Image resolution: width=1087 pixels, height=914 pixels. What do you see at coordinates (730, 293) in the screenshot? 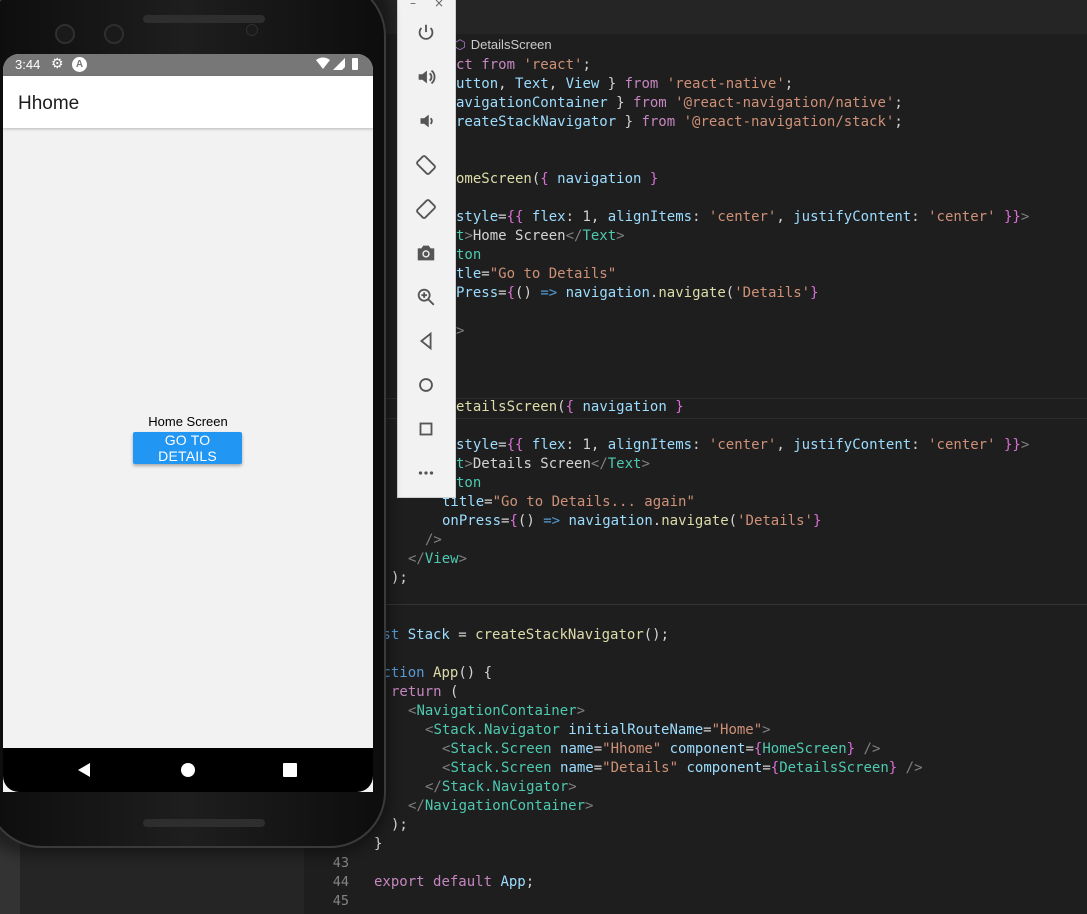
I see `code-token: (` at bounding box center [730, 293].